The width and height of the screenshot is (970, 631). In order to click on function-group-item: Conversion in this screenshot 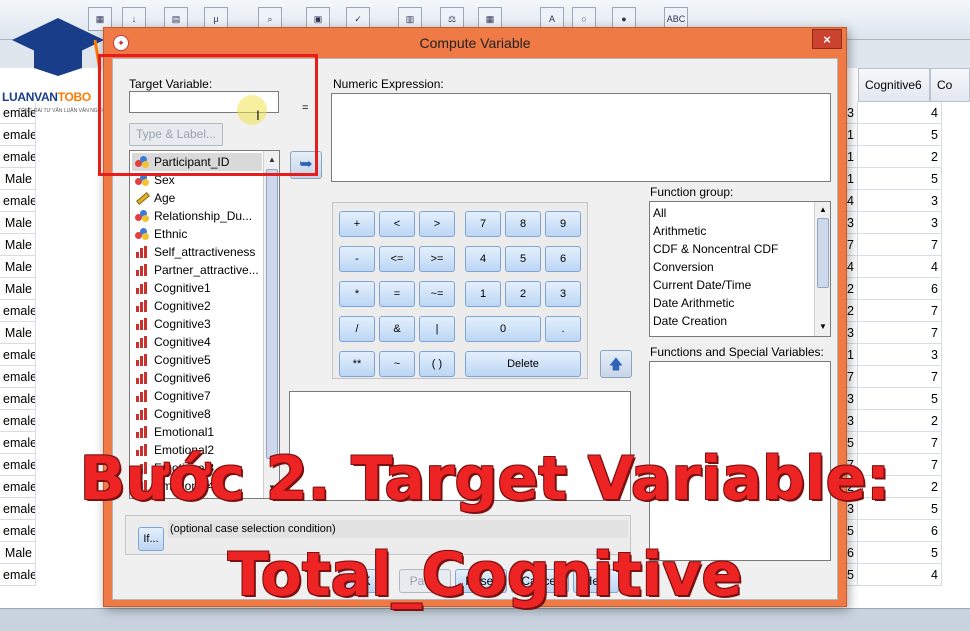, I will do `click(683, 267)`.